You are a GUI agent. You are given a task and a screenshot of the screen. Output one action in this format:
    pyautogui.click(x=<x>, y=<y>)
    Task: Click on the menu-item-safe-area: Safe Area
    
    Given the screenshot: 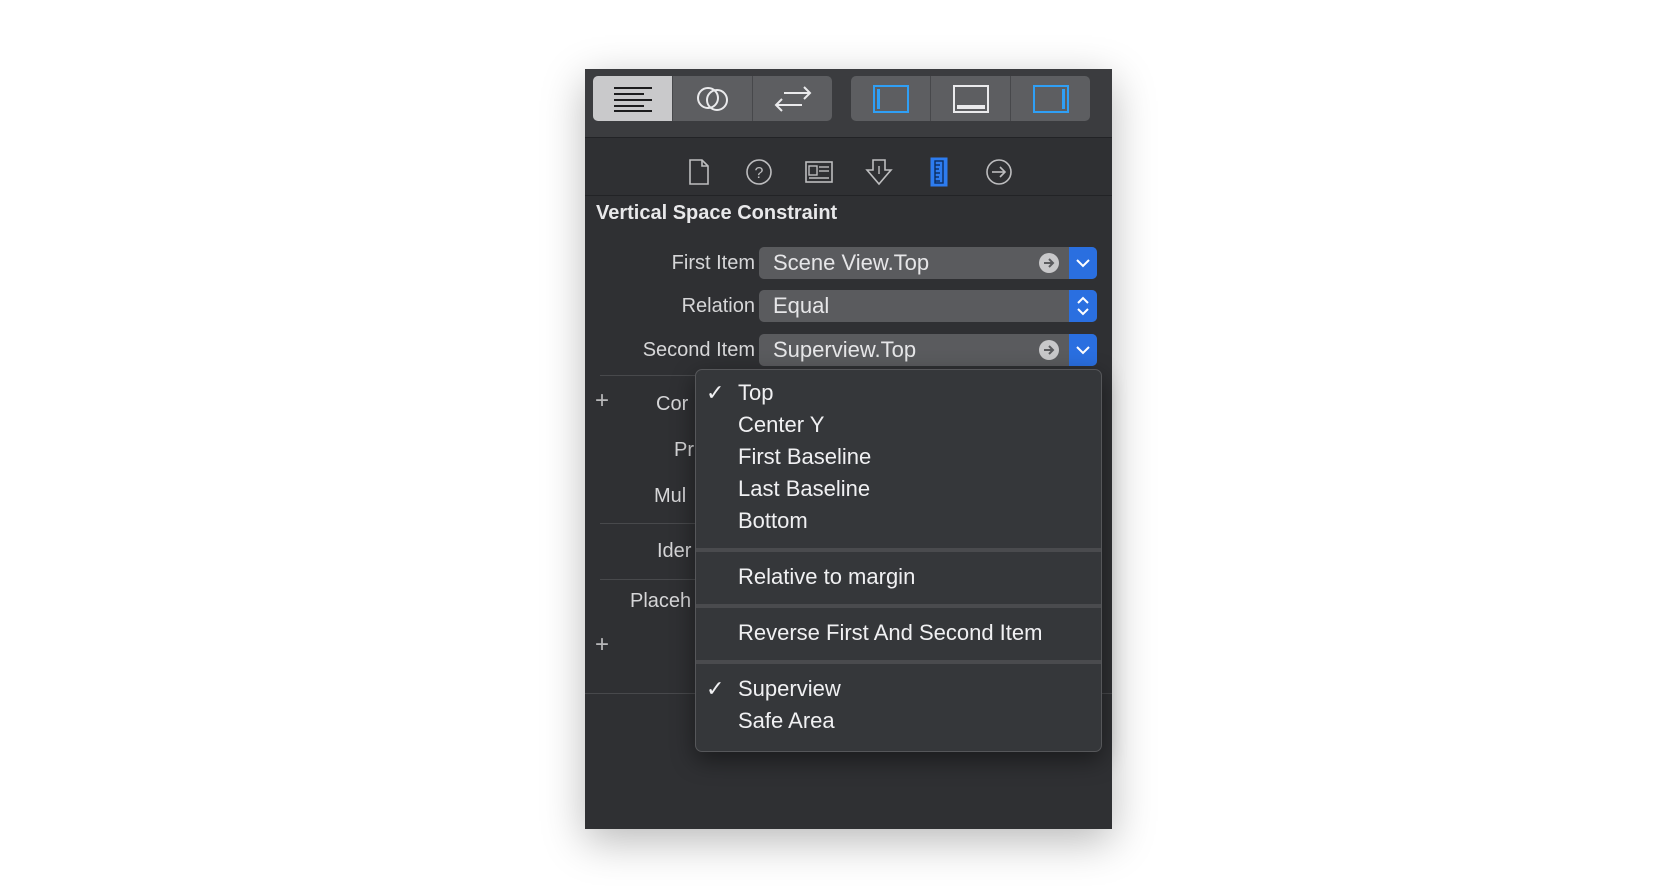 What is the action you would take?
    pyautogui.click(x=898, y=720)
    